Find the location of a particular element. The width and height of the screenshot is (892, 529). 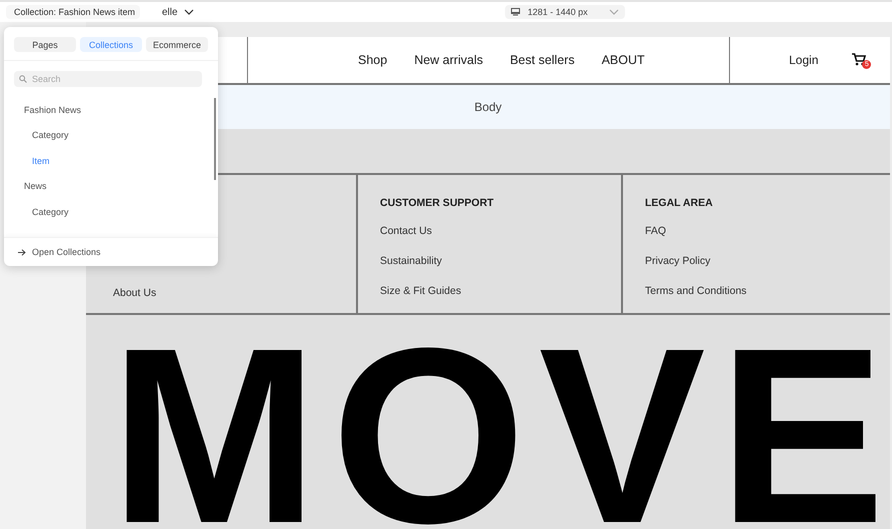

breakpoint-dropdown: 1281 - 1440 px is located at coordinates (564, 12).